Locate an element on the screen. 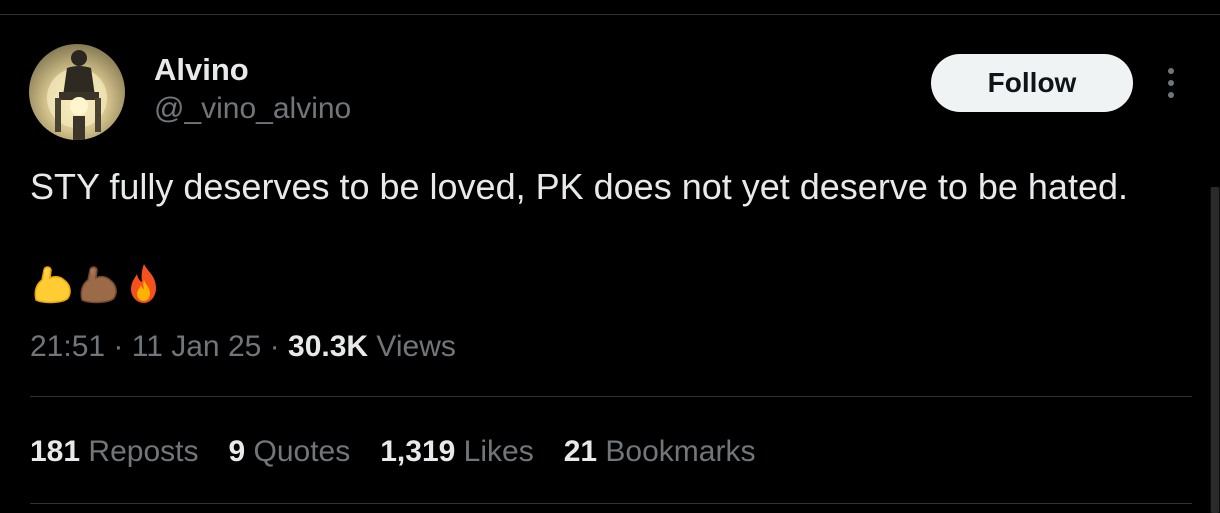 Image resolution: width=1220 pixels, height=513 pixels. reposts-stat: 181 Reposts is located at coordinates (114, 452).